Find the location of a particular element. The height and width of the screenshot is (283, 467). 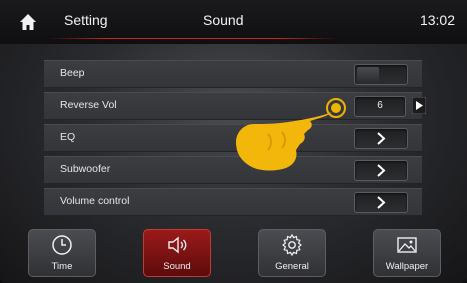

subwoofer-open-button is located at coordinates (381, 170).